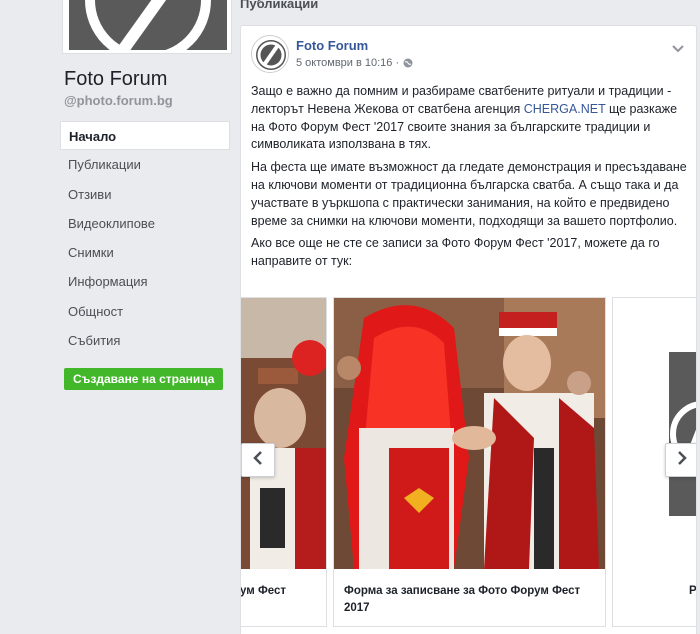 This screenshot has width=700, height=634. What do you see at coordinates (270, 54) in the screenshot?
I see `author-avatar` at bounding box center [270, 54].